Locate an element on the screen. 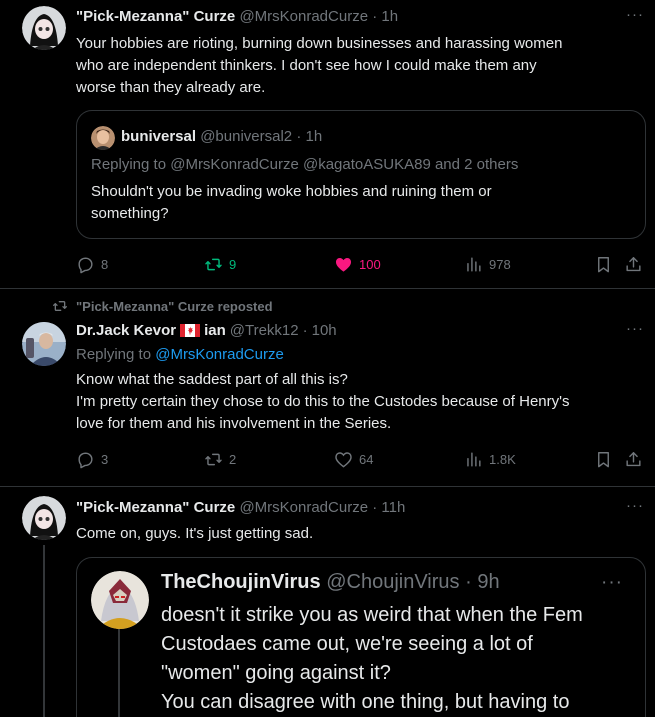 The image size is (655, 717). repost-indicator: "Pick-Mezanna" Curze reposted is located at coordinates (162, 306).